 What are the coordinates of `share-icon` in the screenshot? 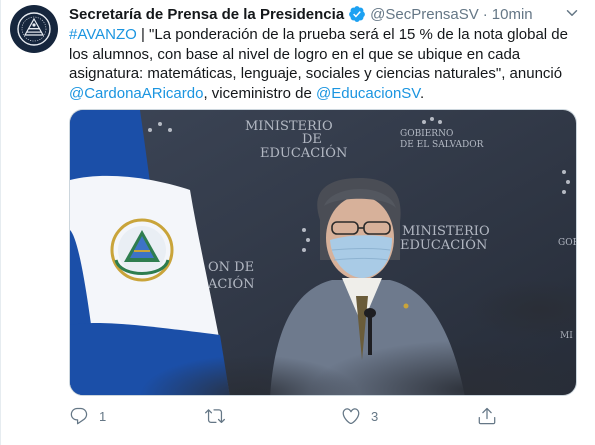 It's located at (487, 416).